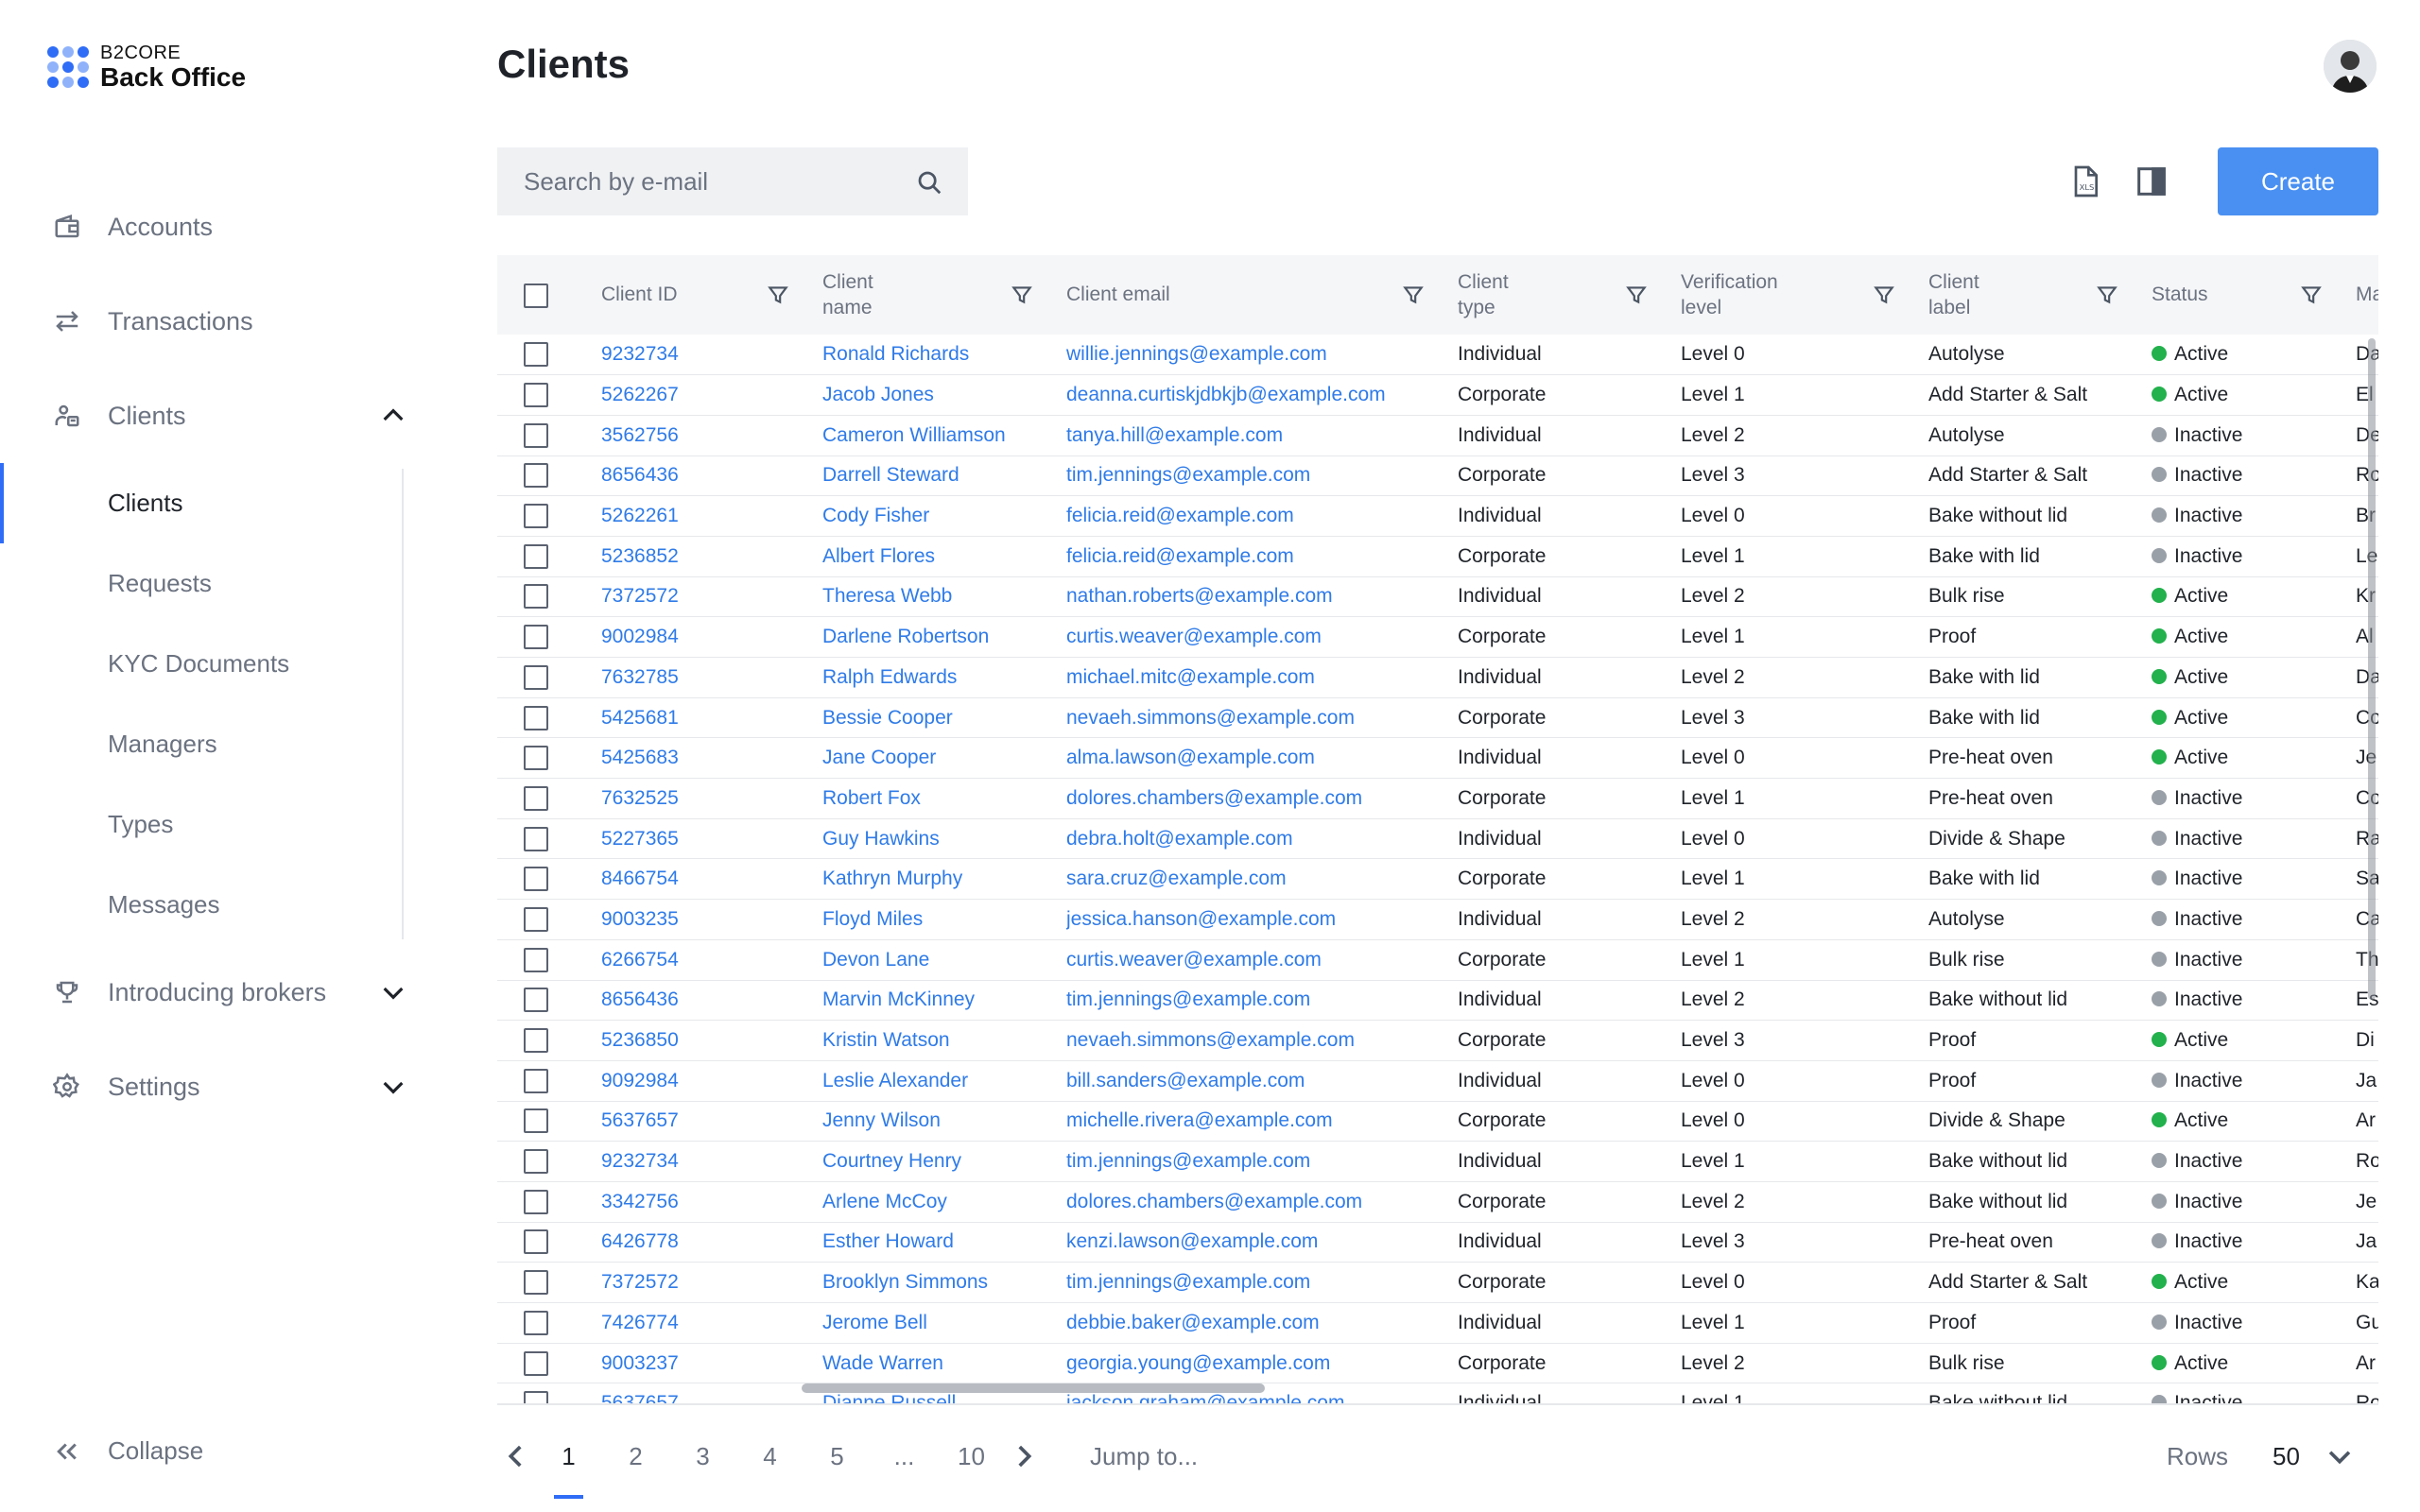 Image resolution: width=2420 pixels, height=1512 pixels. I want to click on client-id-link: 7632785, so click(711, 678).